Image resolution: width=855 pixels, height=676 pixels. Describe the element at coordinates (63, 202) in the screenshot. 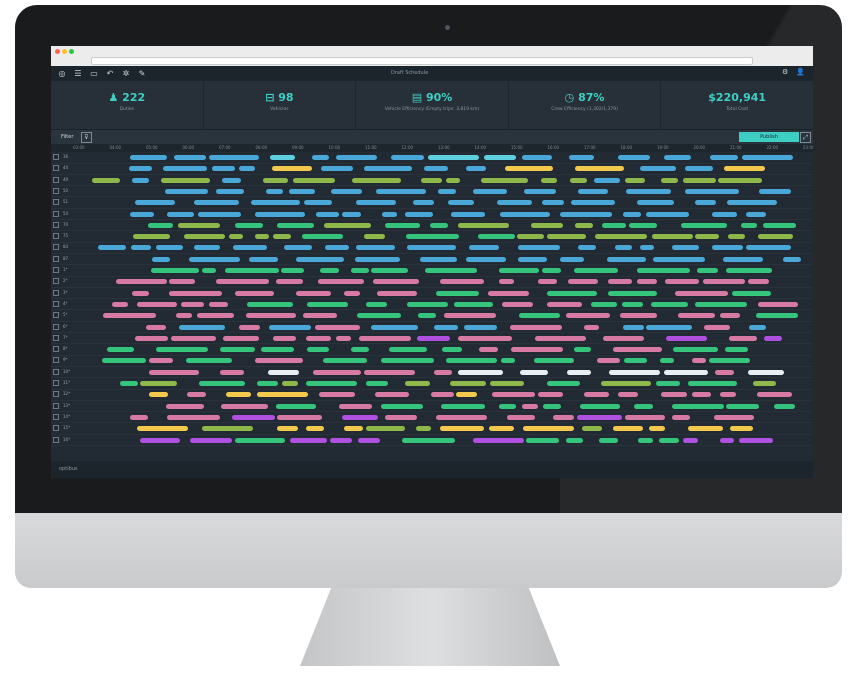

I see `row-label: 51` at that location.